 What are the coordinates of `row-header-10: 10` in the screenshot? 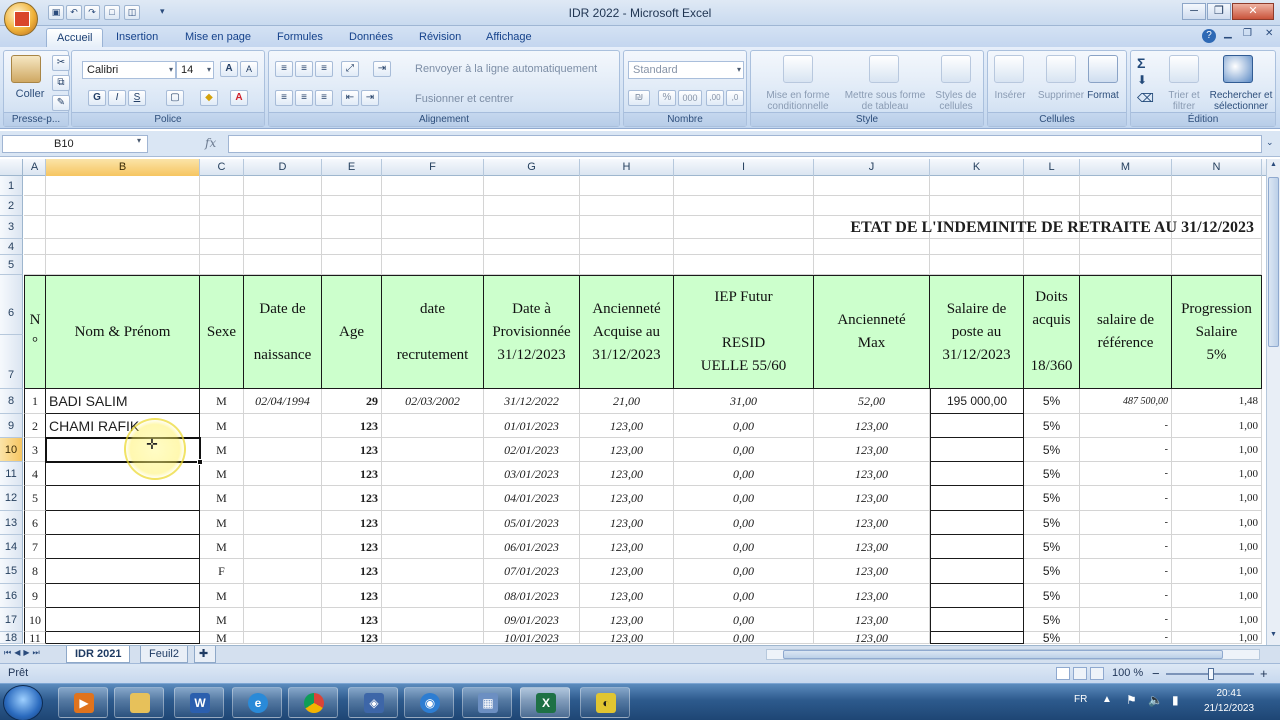 It's located at (11, 450).